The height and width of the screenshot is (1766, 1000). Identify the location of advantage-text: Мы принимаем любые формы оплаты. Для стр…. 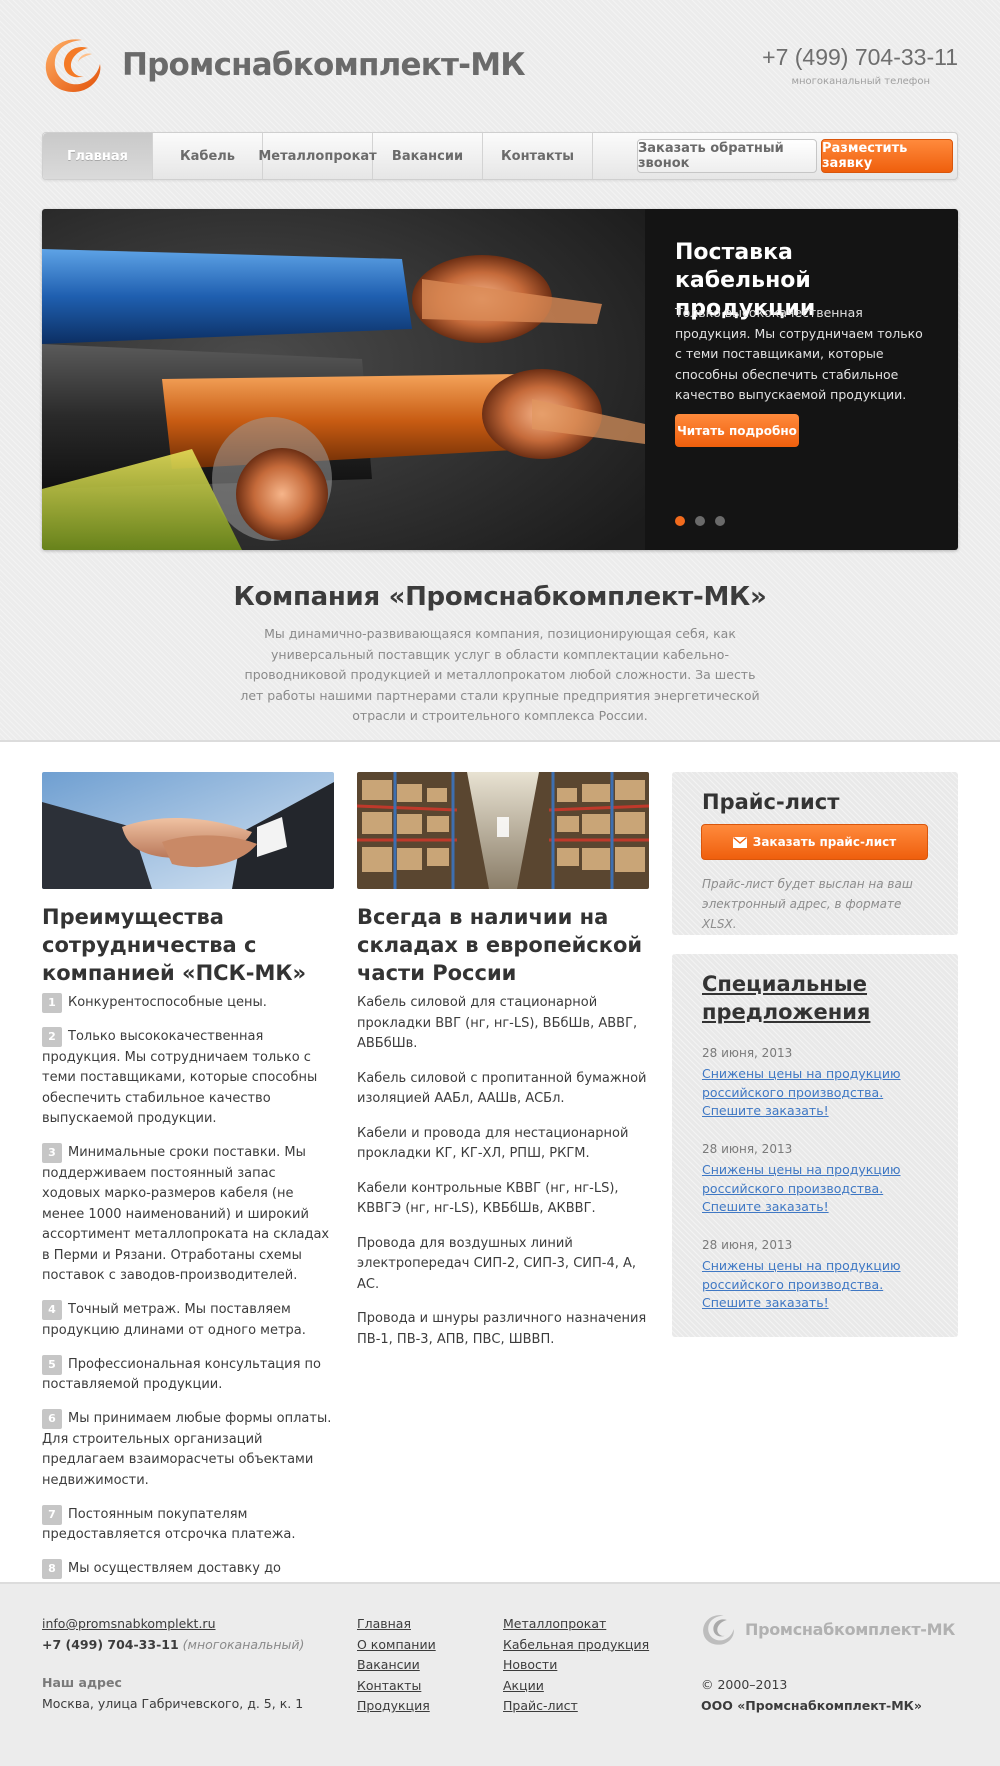
(187, 1449).